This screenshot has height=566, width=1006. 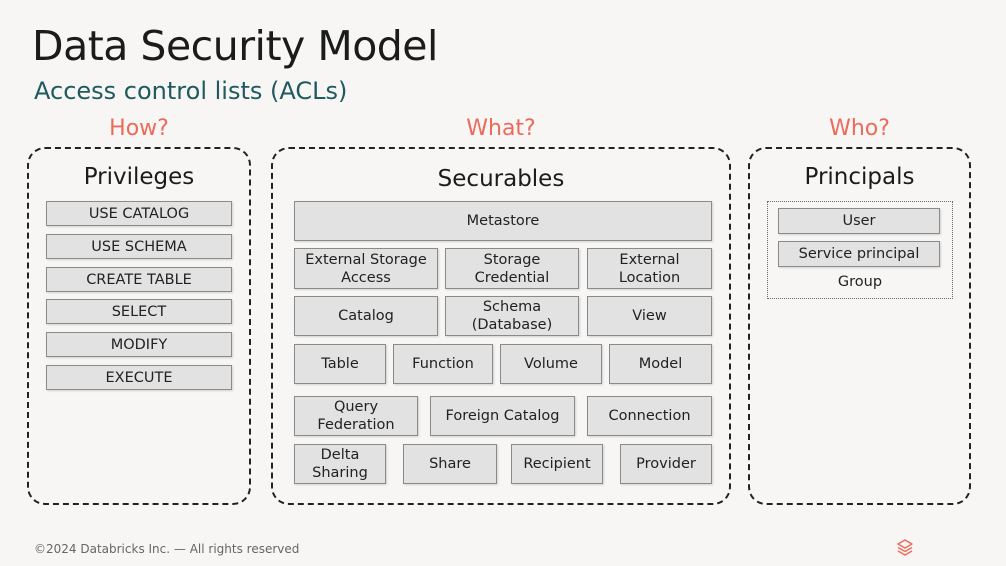 What do you see at coordinates (139, 377) in the screenshot?
I see `privilege-execute: EXECUTE` at bounding box center [139, 377].